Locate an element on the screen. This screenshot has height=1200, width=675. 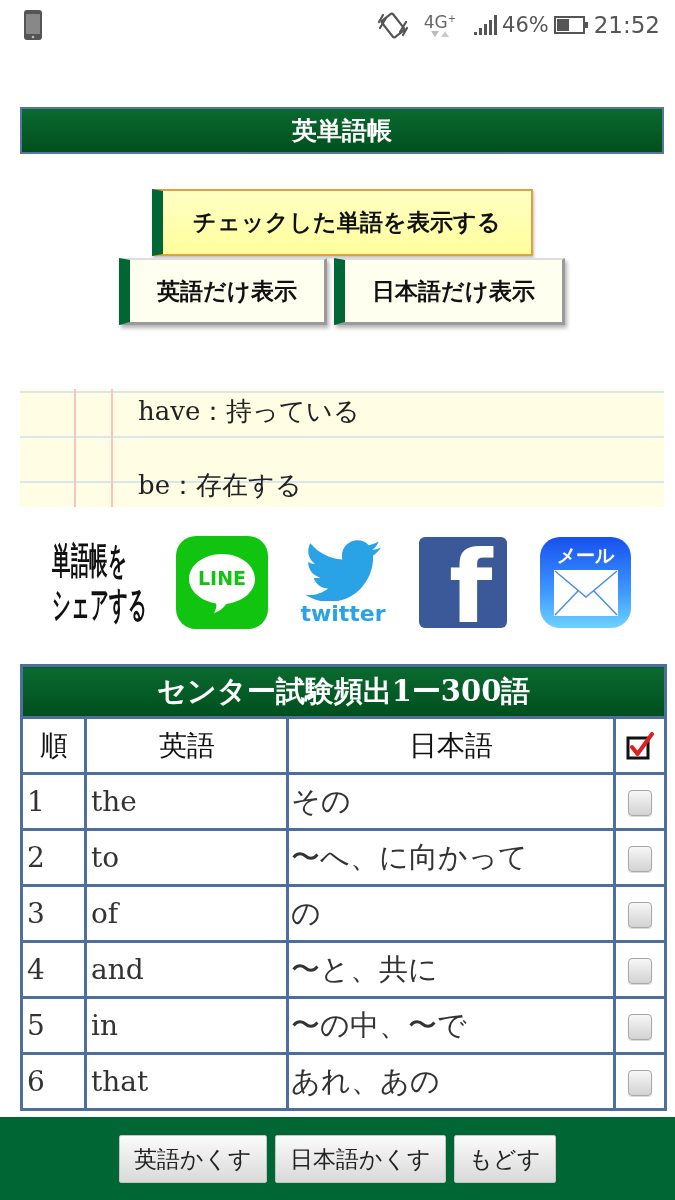
envelope-icon is located at coordinates (585, 593).